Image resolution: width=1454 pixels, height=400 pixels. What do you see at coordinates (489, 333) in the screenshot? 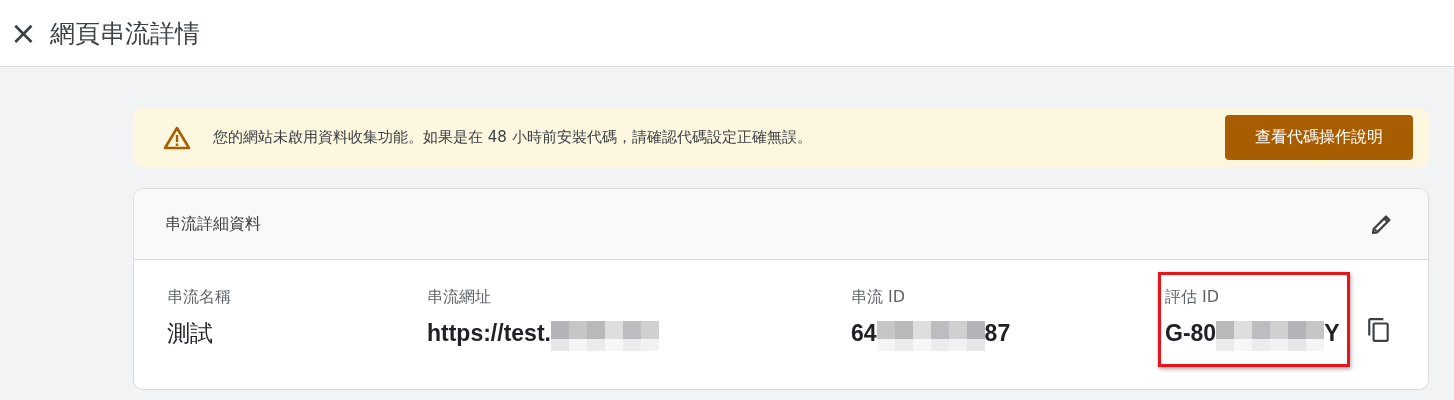
I see `field-value: https://test.` at bounding box center [489, 333].